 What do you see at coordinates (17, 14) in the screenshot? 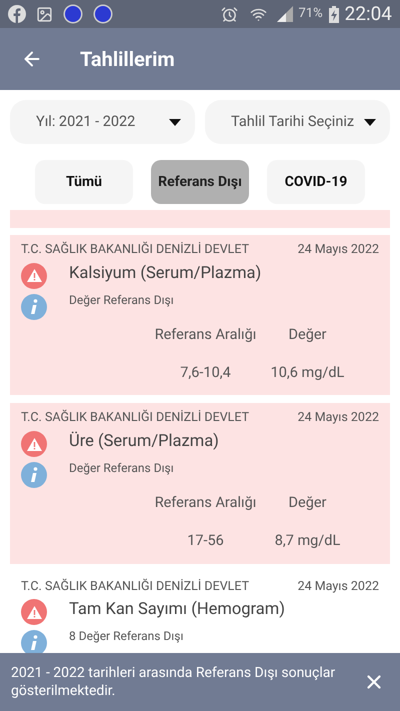
I see `social-app-icon` at bounding box center [17, 14].